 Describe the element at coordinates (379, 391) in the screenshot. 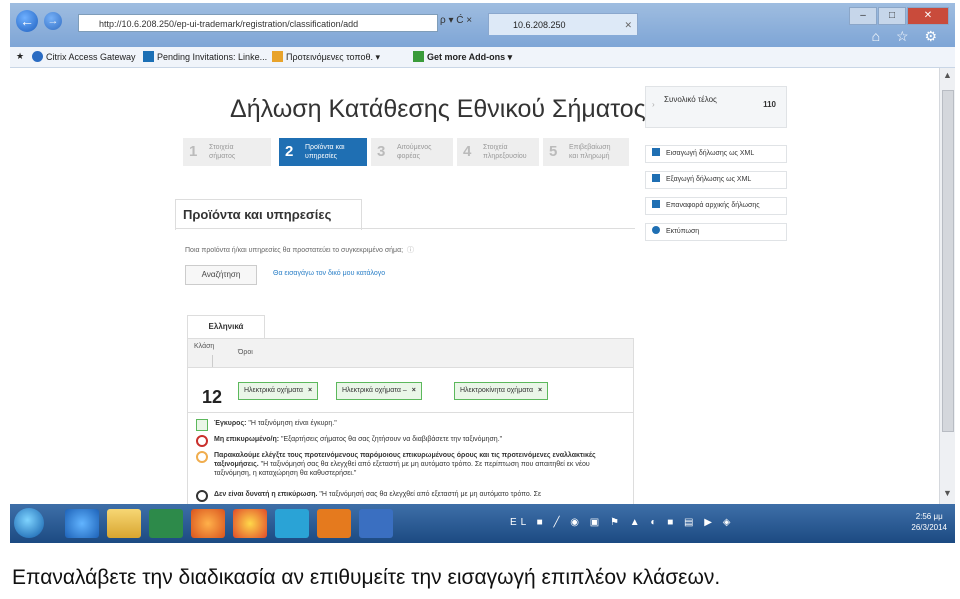

I see `term-chip: Ηλεκτρικά οχήματα – ×` at that location.